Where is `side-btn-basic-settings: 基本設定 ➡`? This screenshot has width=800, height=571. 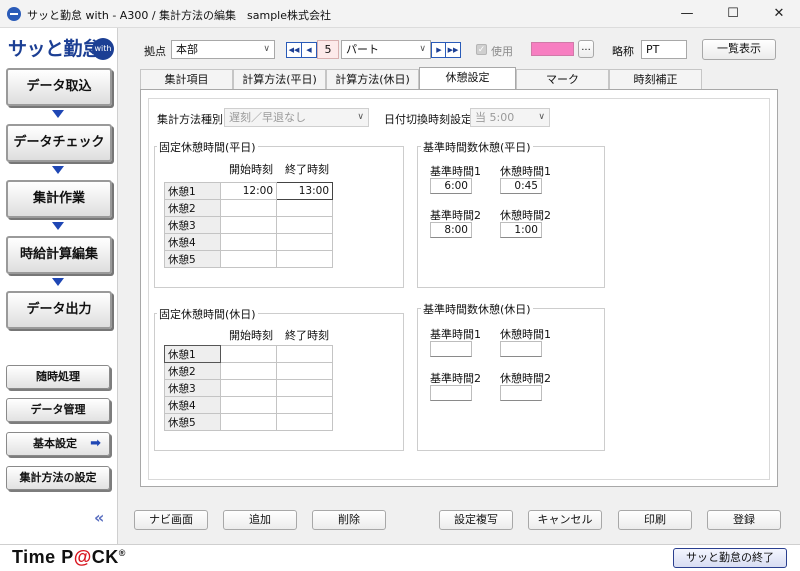 side-btn-basic-settings: 基本設定 ➡ is located at coordinates (58, 444).